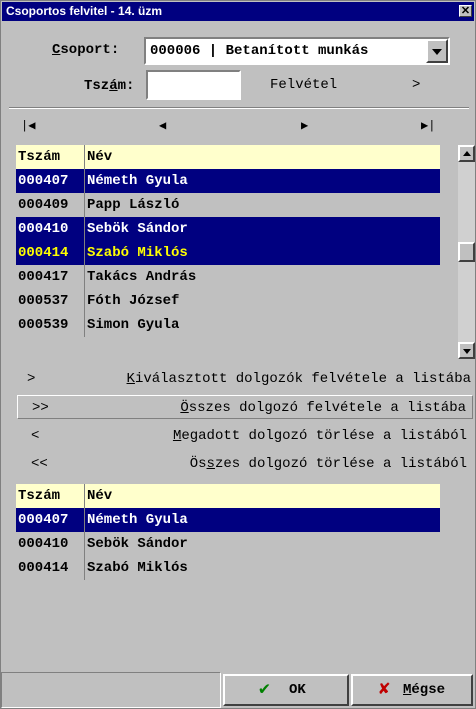 The height and width of the screenshot is (709, 476). What do you see at coordinates (428, 125) in the screenshot?
I see `last-record-icon: ▶|` at bounding box center [428, 125].